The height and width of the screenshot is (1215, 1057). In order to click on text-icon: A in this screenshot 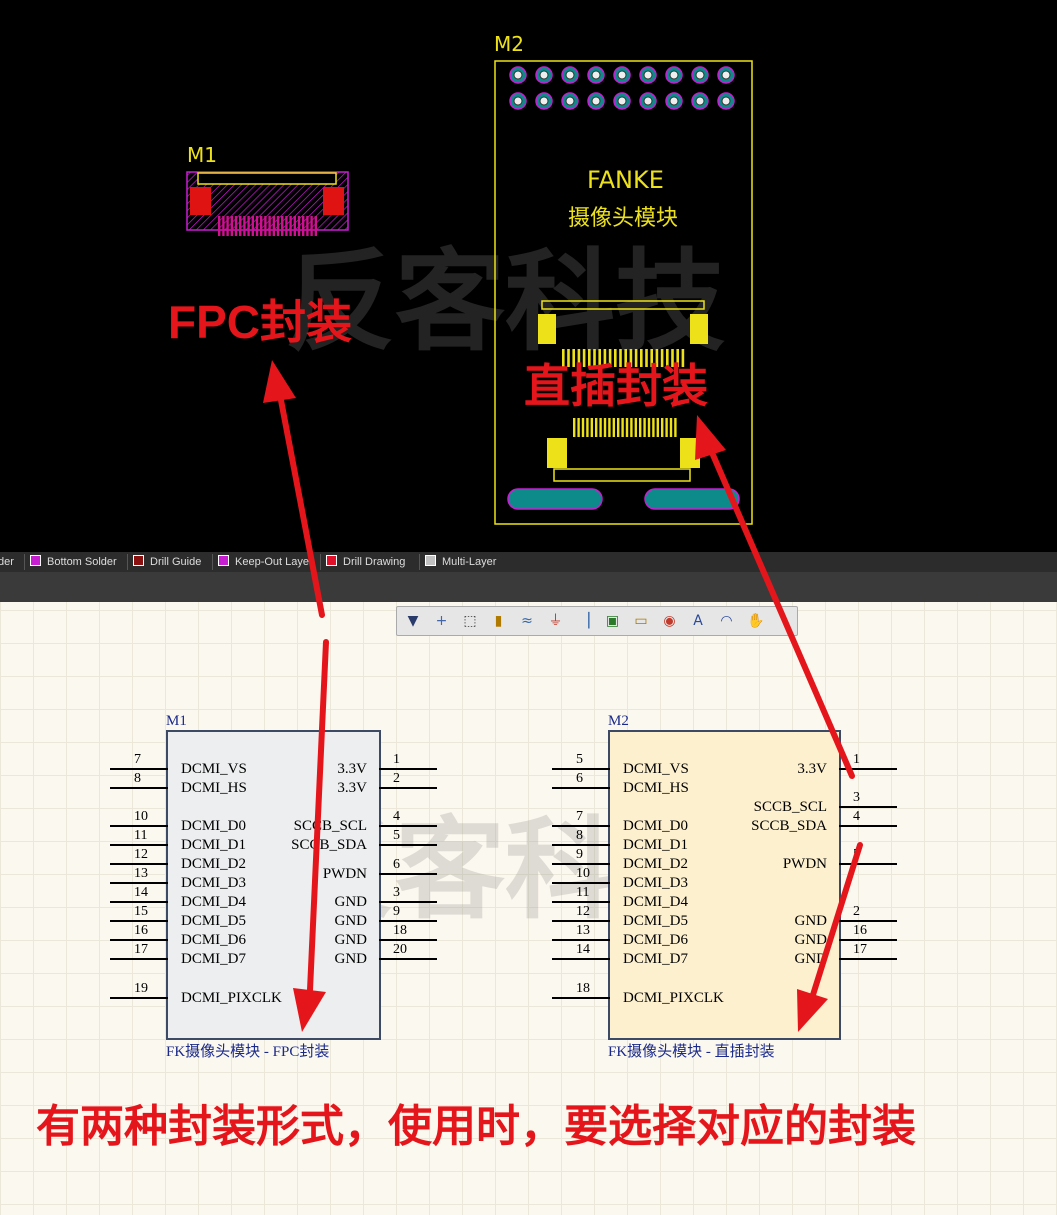, I will do `click(698, 621)`.